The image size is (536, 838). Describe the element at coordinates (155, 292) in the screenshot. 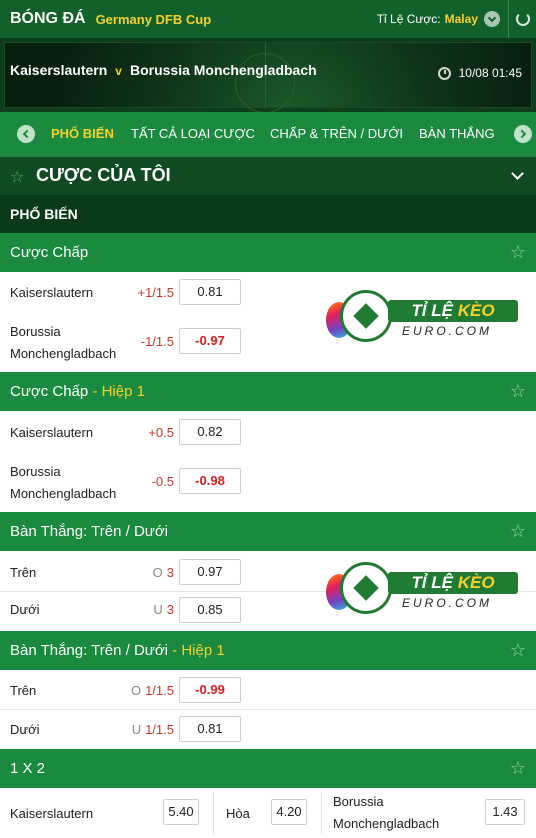

I see `handicap-line: +1/1.5` at that location.